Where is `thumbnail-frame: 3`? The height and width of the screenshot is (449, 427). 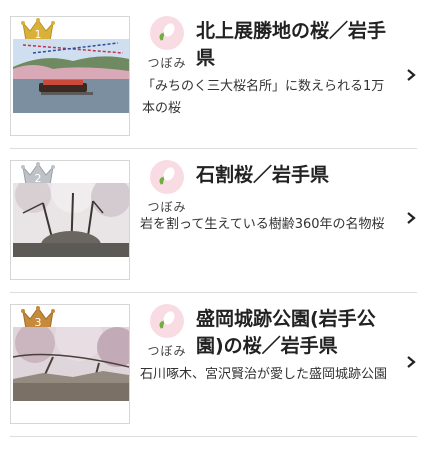 thumbnail-frame: 3 is located at coordinates (70, 364).